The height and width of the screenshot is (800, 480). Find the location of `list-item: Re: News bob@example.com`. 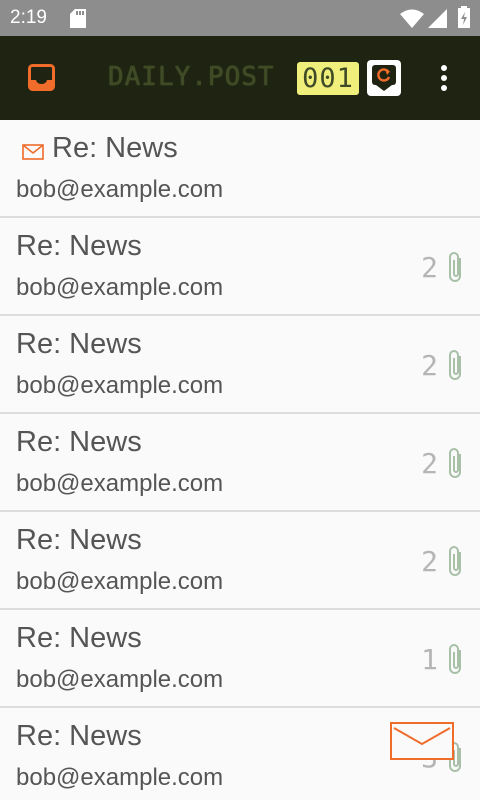

list-item: Re: News bob@example.com is located at coordinates (240, 169).